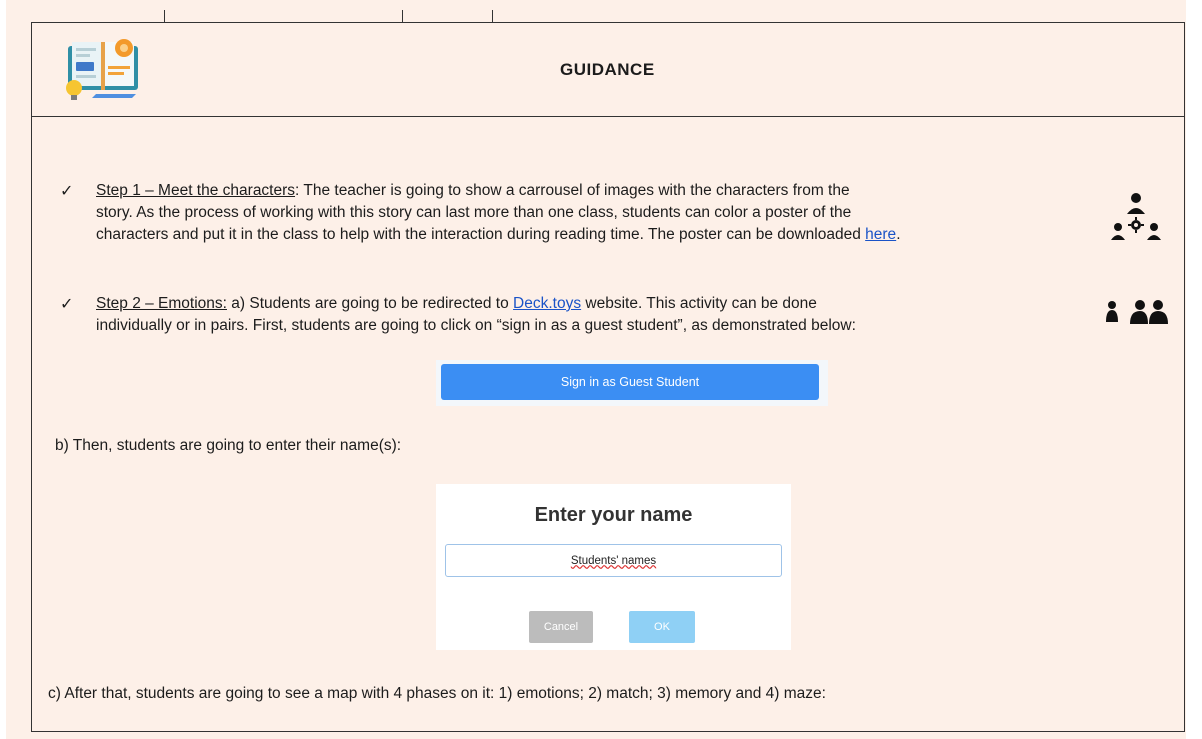  What do you see at coordinates (561, 627) in the screenshot?
I see `cancel-button: Cancel` at bounding box center [561, 627].